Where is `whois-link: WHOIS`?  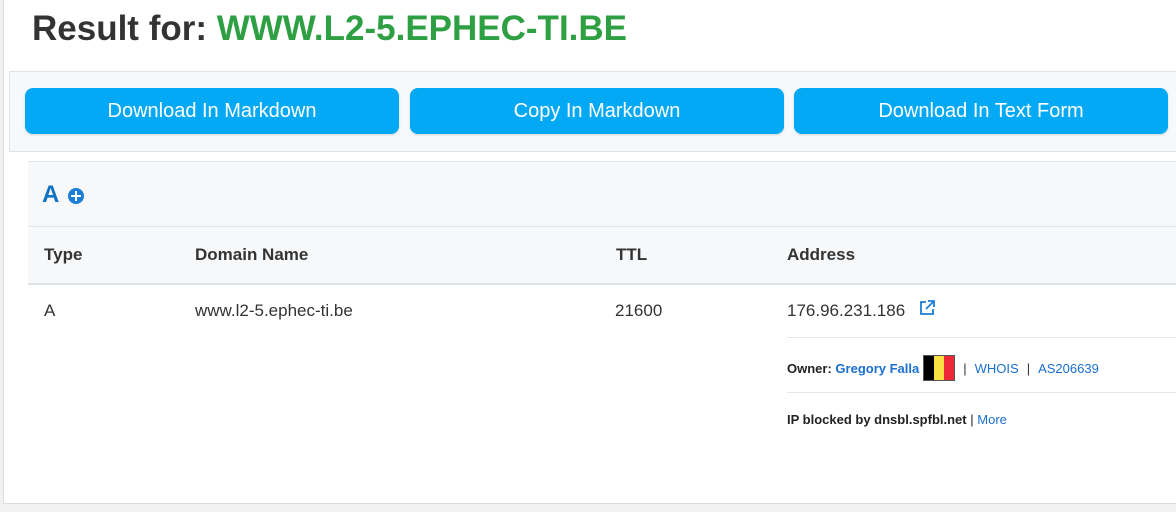
whois-link: WHOIS is located at coordinates (997, 368).